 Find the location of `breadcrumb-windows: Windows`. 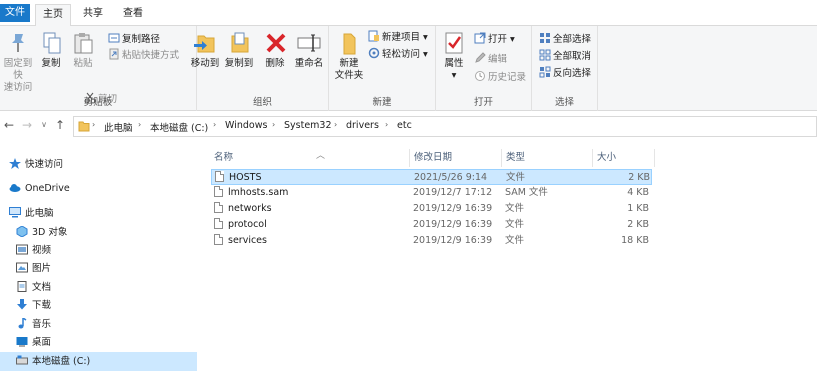

breadcrumb-windows: Windows is located at coordinates (246, 125).